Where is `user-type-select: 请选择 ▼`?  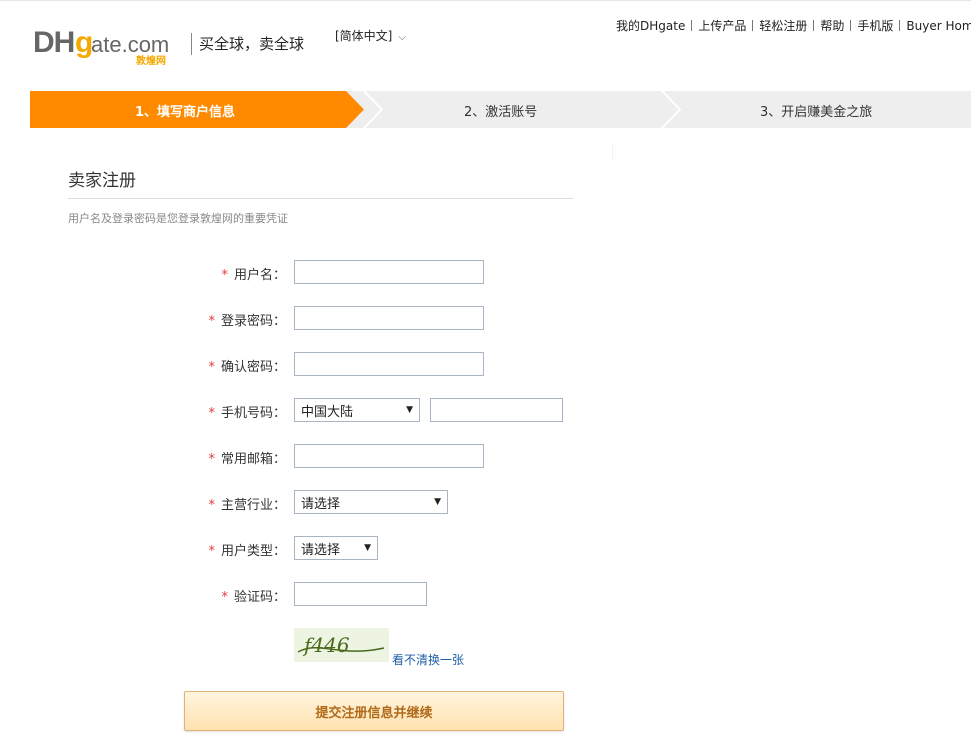 user-type-select: 请选择 ▼ is located at coordinates (336, 548).